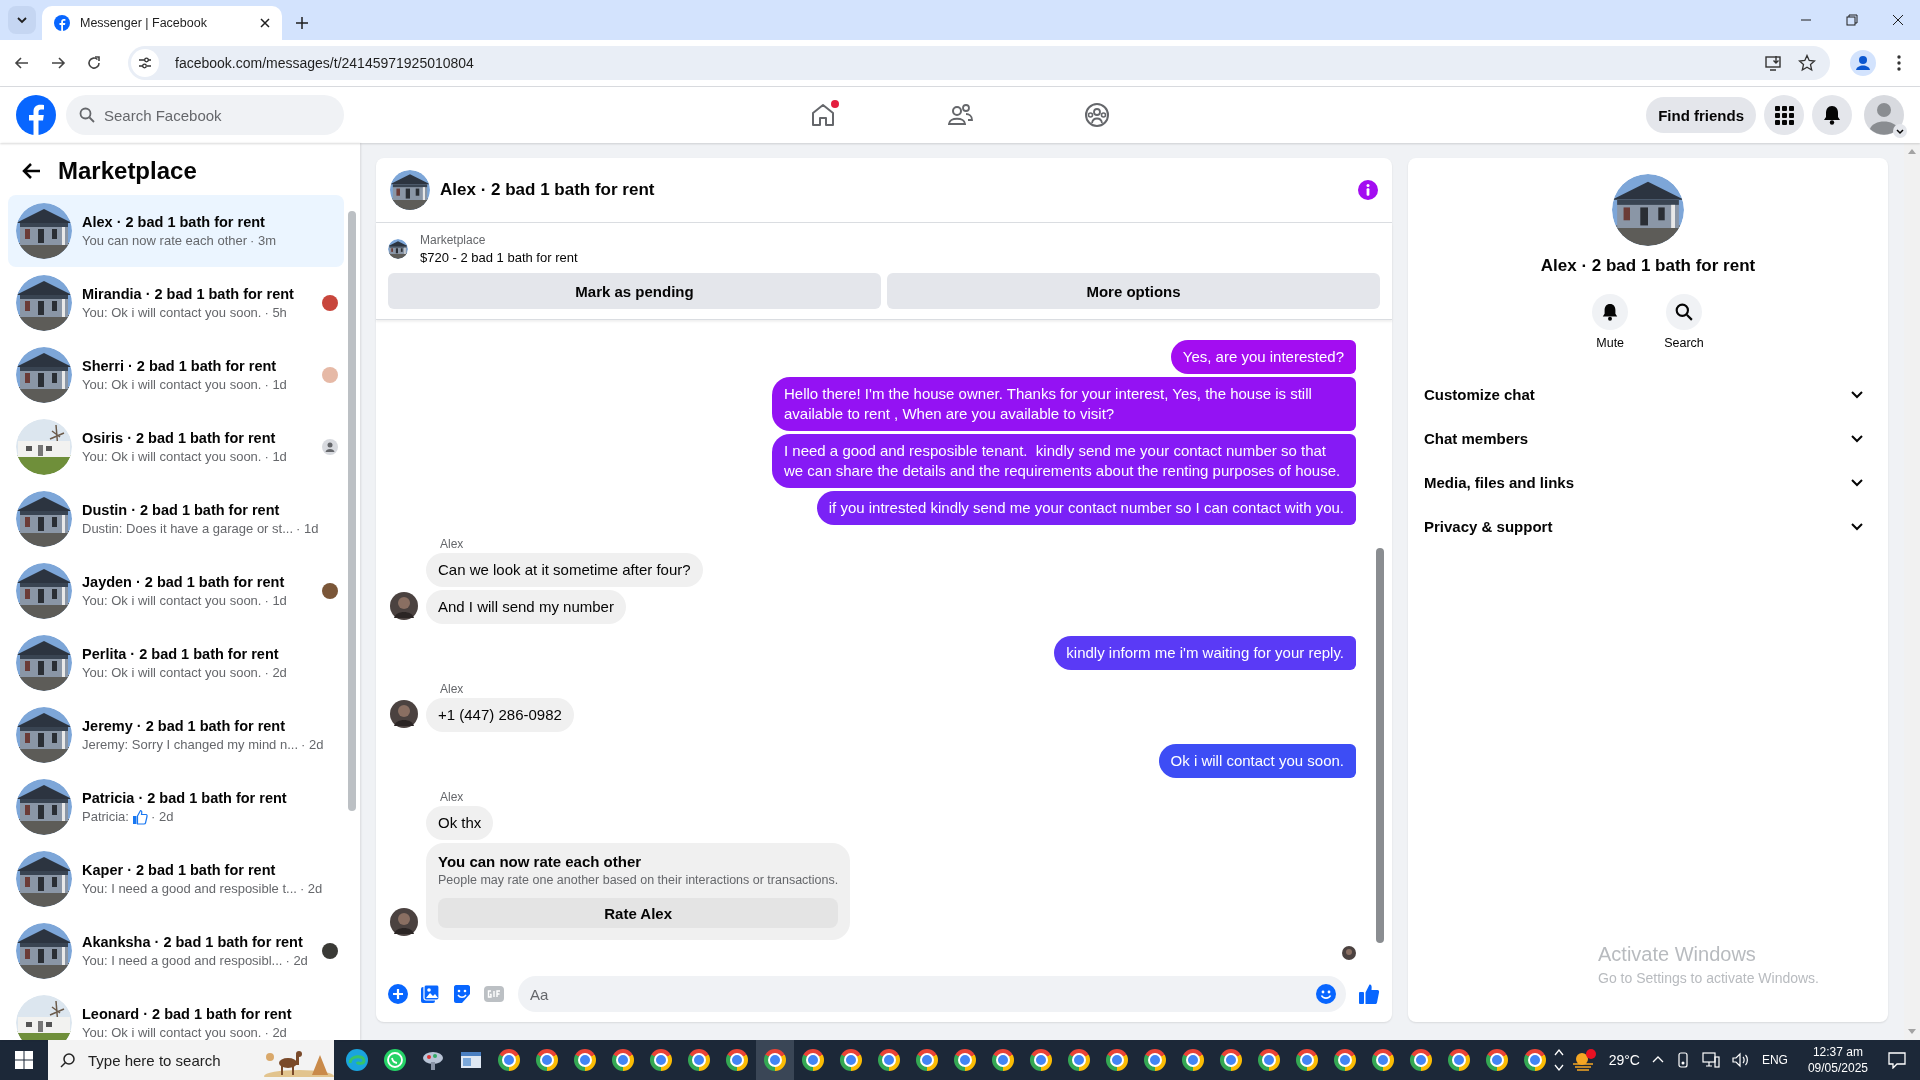  I want to click on taskbar-app, so click(775, 1060).